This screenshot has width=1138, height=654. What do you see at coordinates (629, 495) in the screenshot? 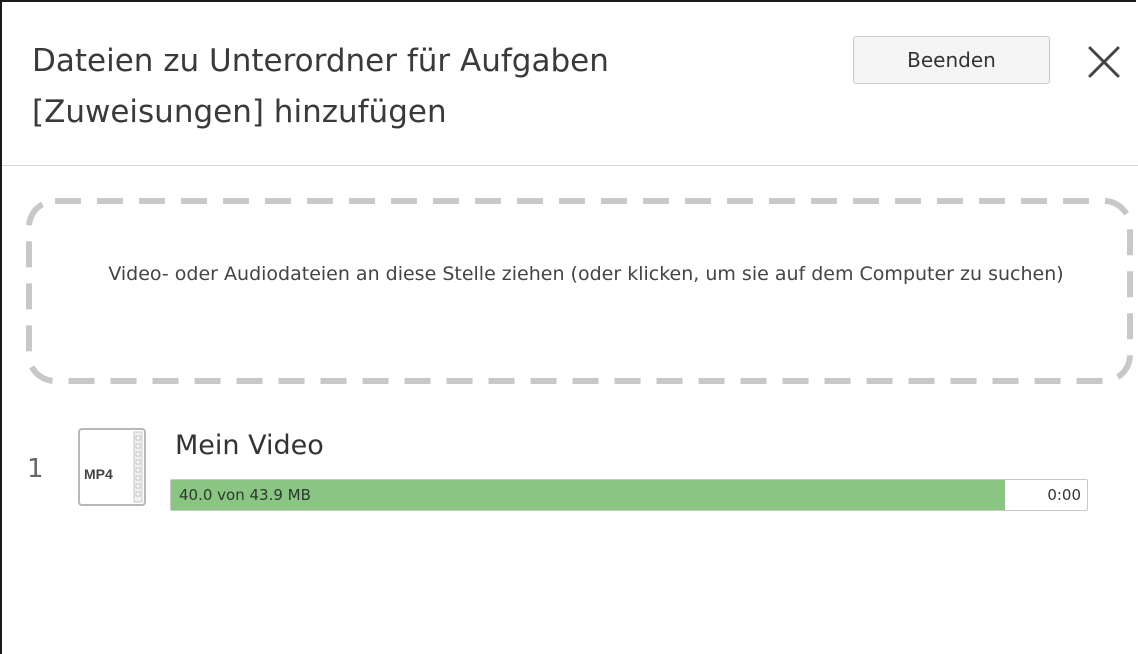
I see `upload-progress-bar: 40.0 von 43.9 MB 0:00` at bounding box center [629, 495].